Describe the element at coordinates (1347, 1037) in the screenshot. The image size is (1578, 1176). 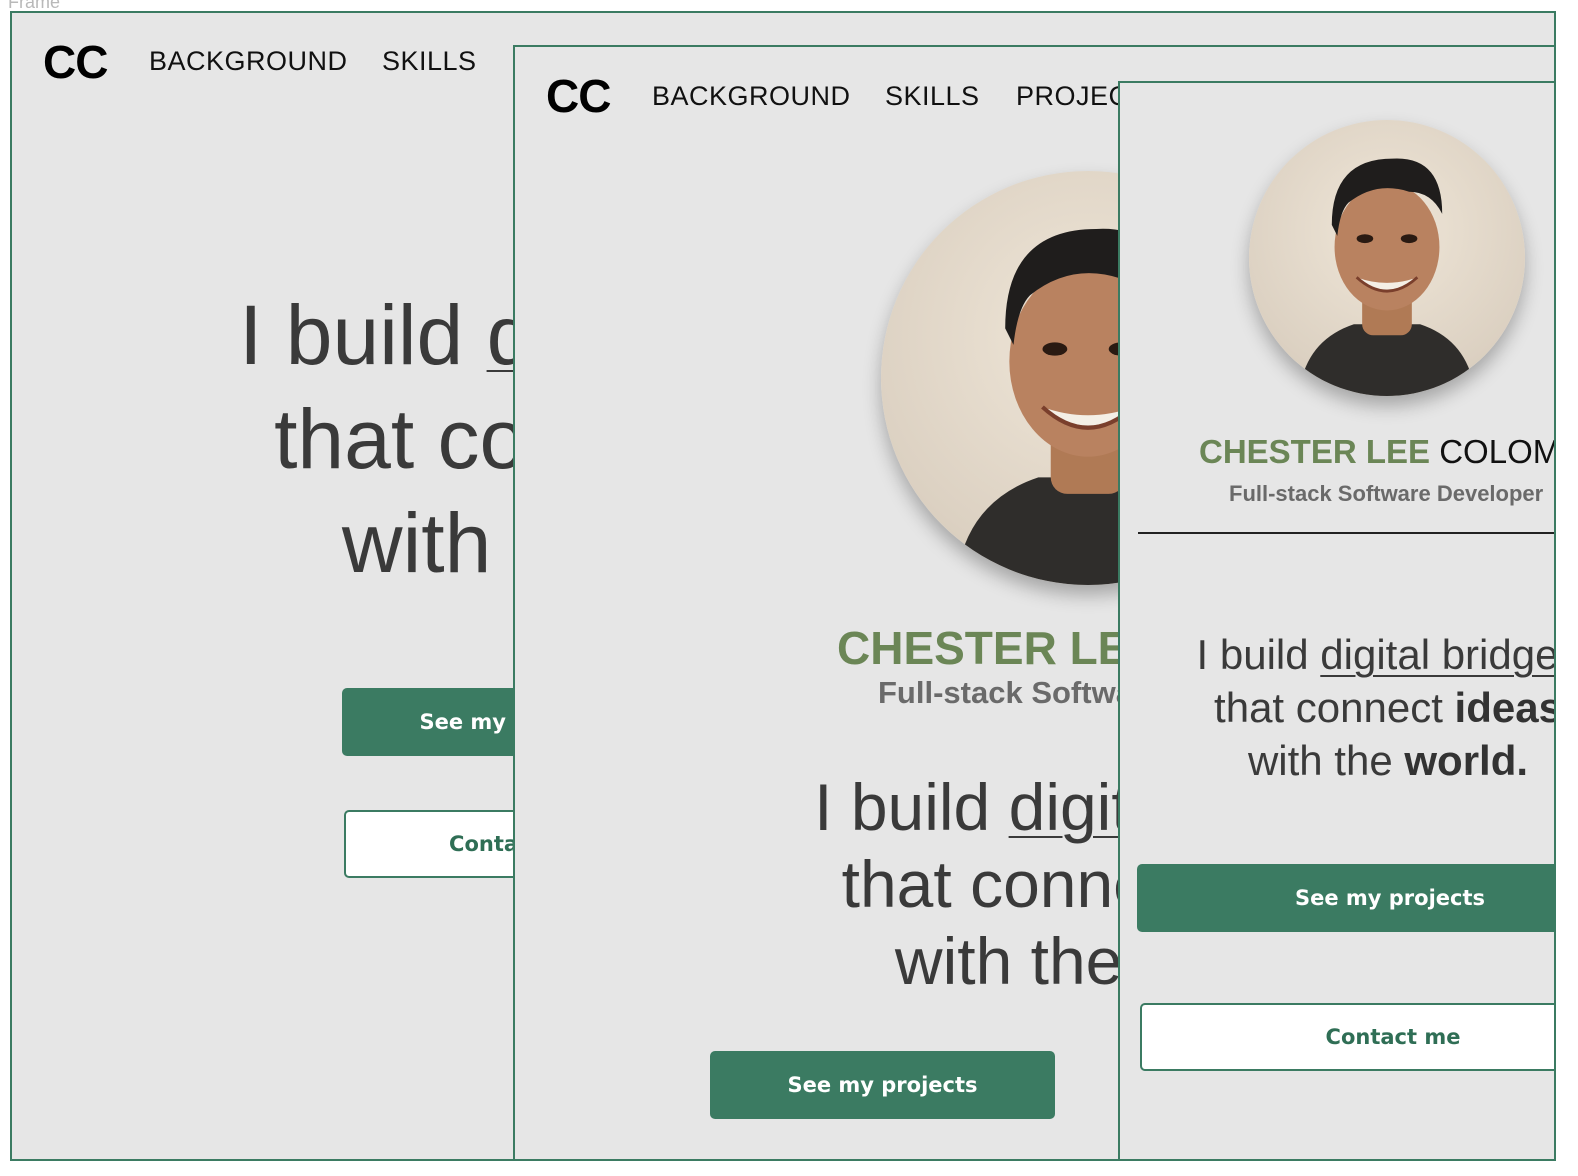
I see `contact-button: Contact me` at that location.